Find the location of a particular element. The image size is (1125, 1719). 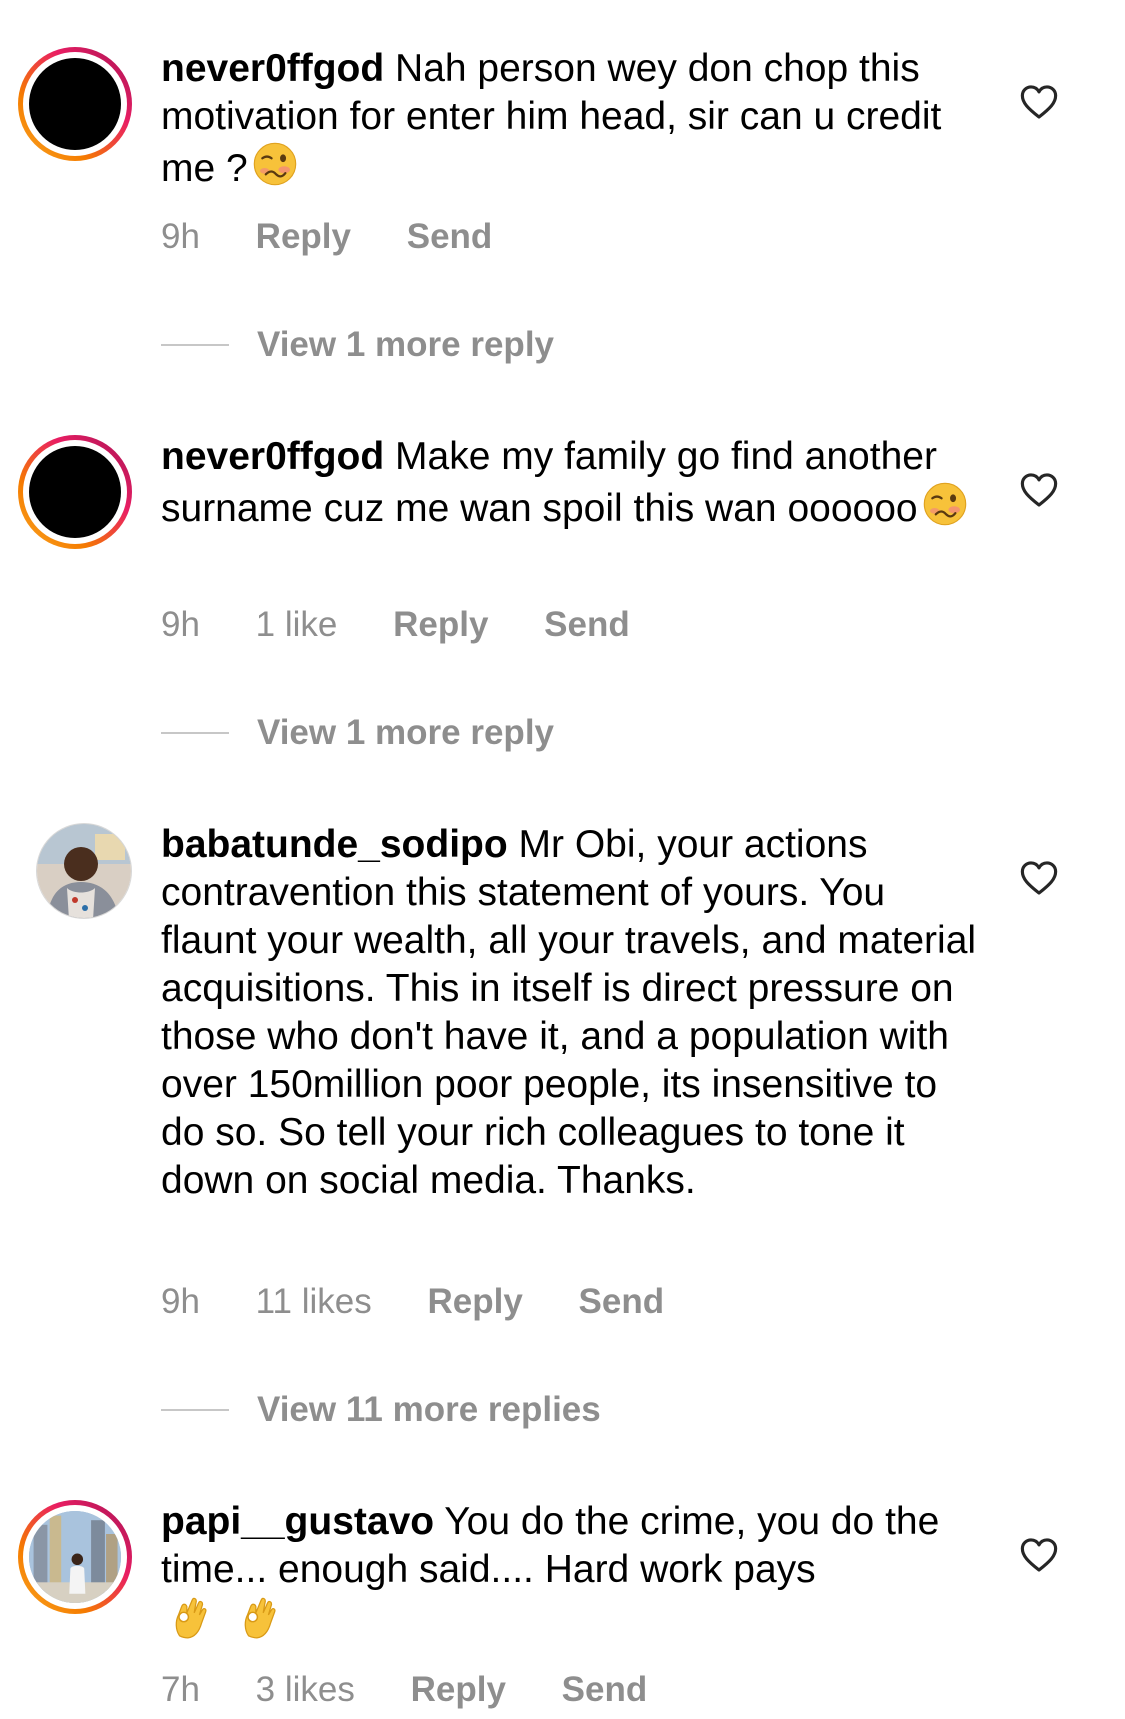

comment-meta: 7h 3 likes Reply Send is located at coordinates (427, 1690).